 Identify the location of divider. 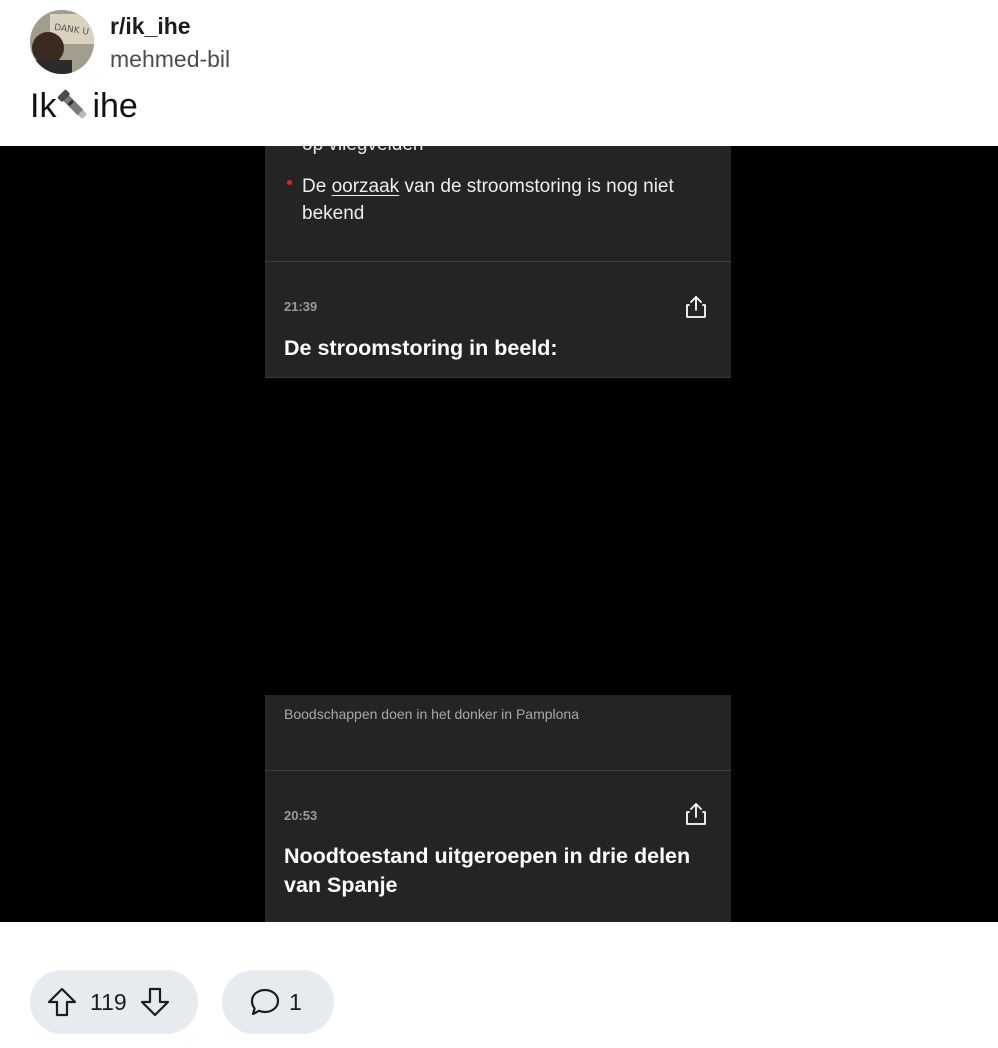
(498, 377).